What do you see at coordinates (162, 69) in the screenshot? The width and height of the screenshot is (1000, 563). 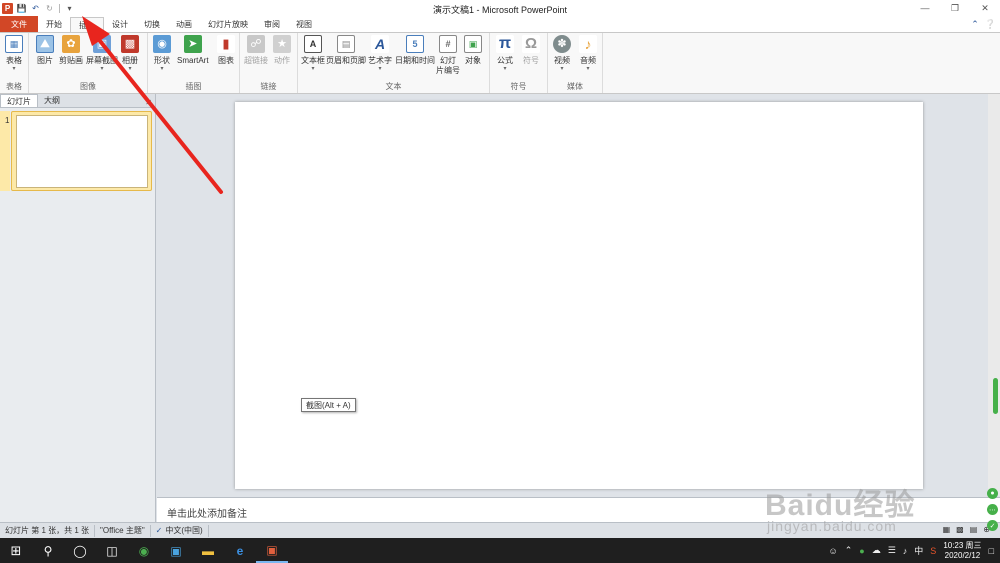 I see `shapes-caret-icon: ▾` at bounding box center [162, 69].